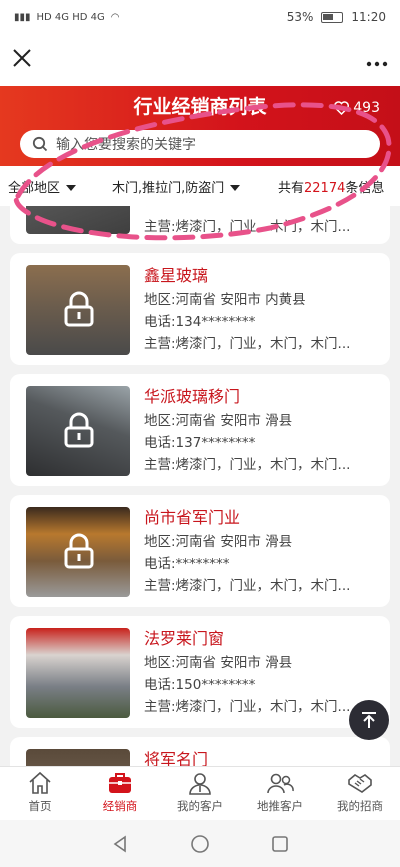  Describe the element at coordinates (280, 844) in the screenshot. I see `recents-icon` at that location.